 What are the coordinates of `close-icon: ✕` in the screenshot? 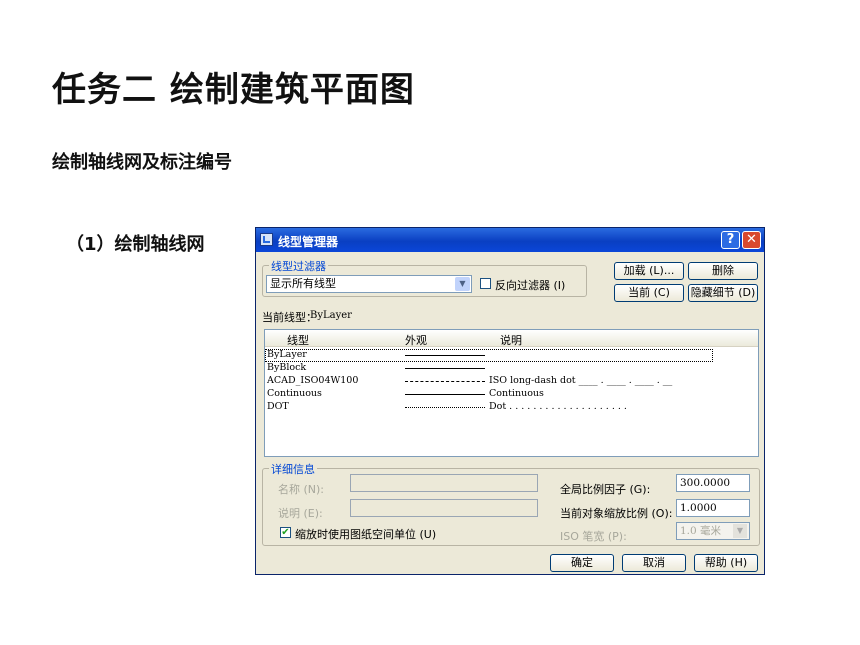 It's located at (751, 240).